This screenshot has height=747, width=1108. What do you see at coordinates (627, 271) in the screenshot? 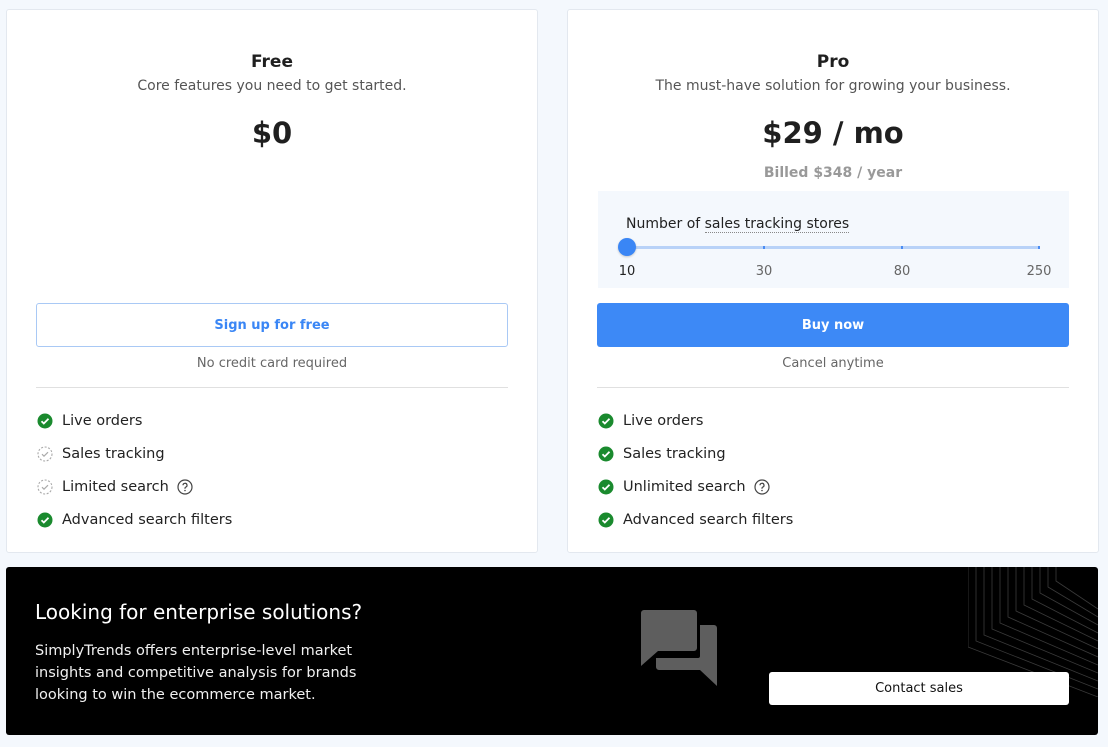
I see `slider-option-label: 10` at bounding box center [627, 271].